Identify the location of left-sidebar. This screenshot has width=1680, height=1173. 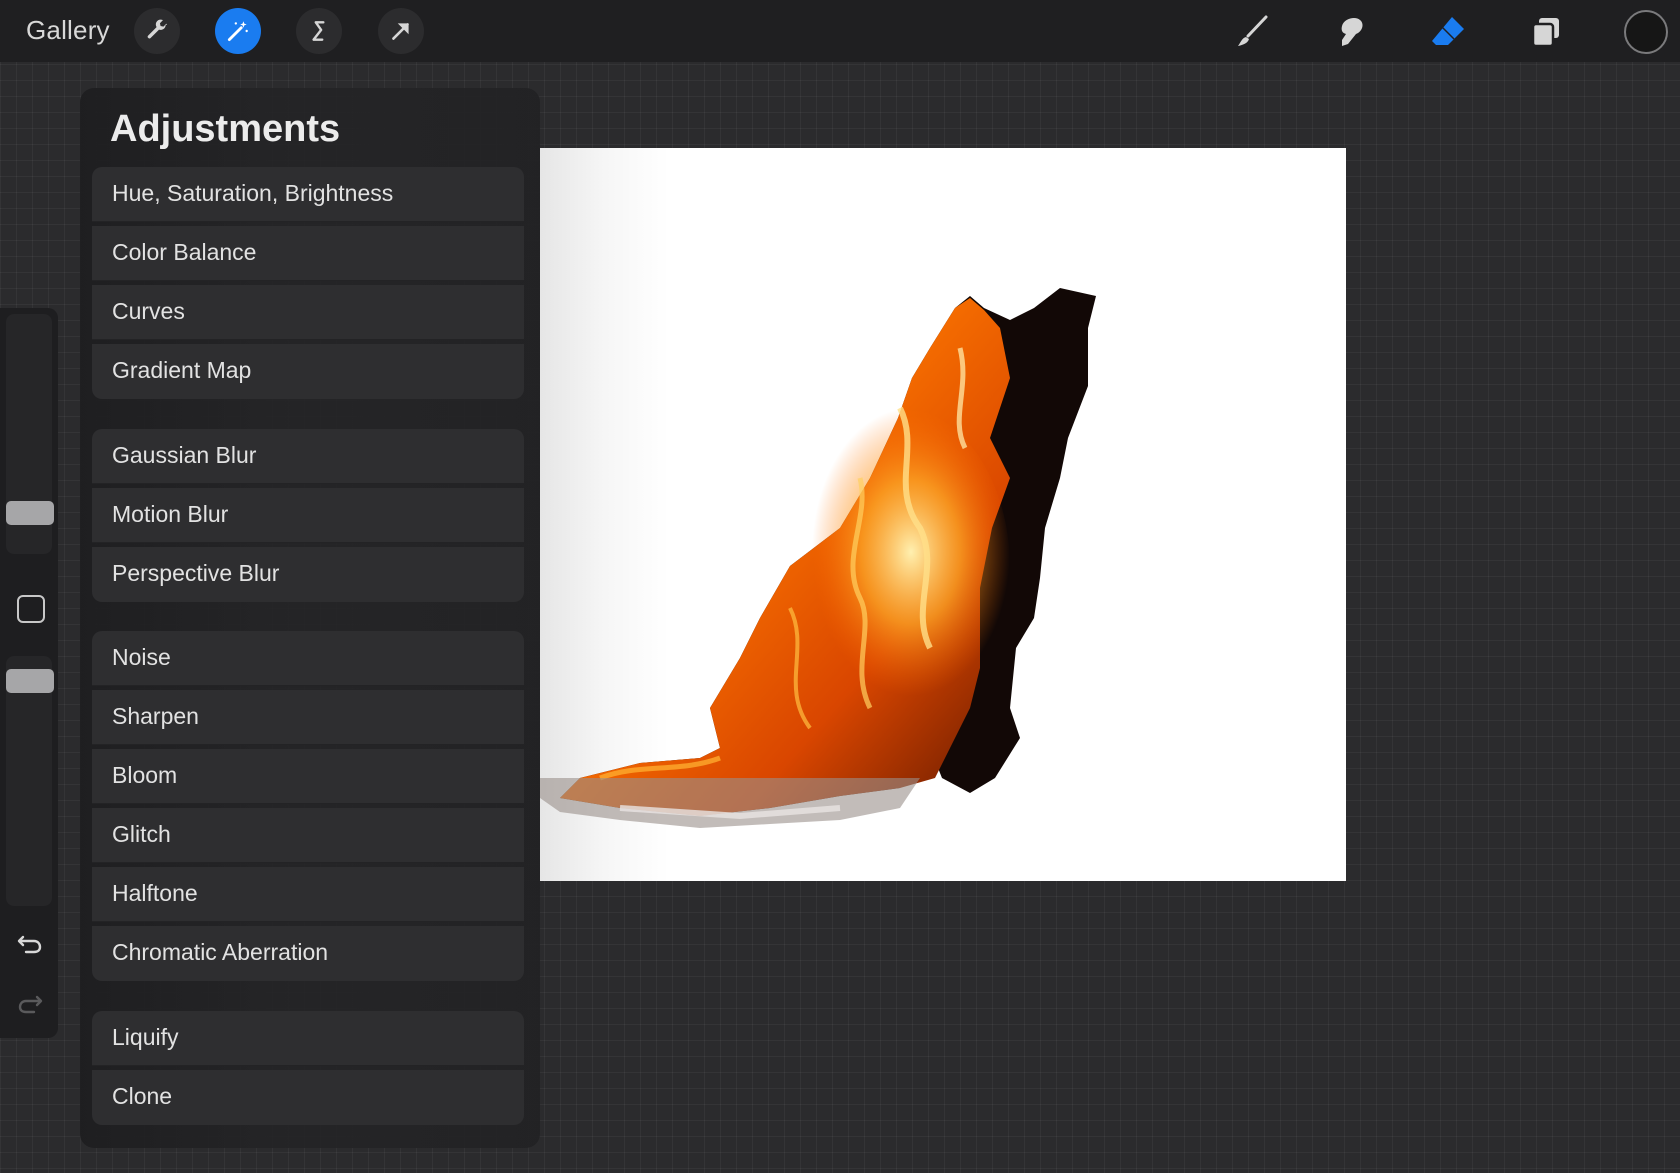
(29, 673).